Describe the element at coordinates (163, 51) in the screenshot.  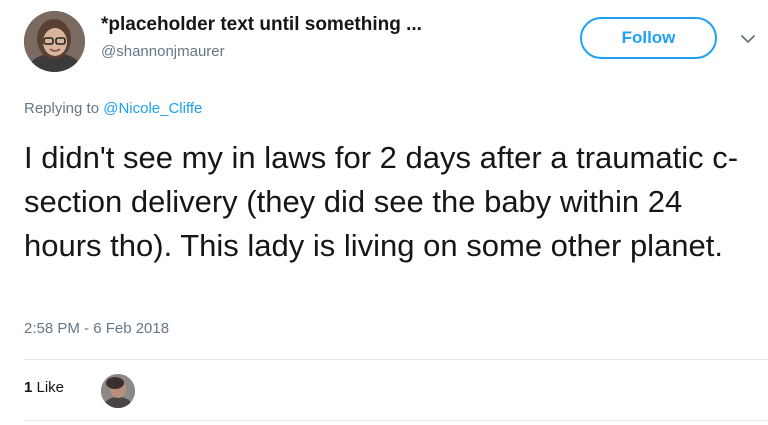
I see `author-handle: @shannonjmaurer` at that location.